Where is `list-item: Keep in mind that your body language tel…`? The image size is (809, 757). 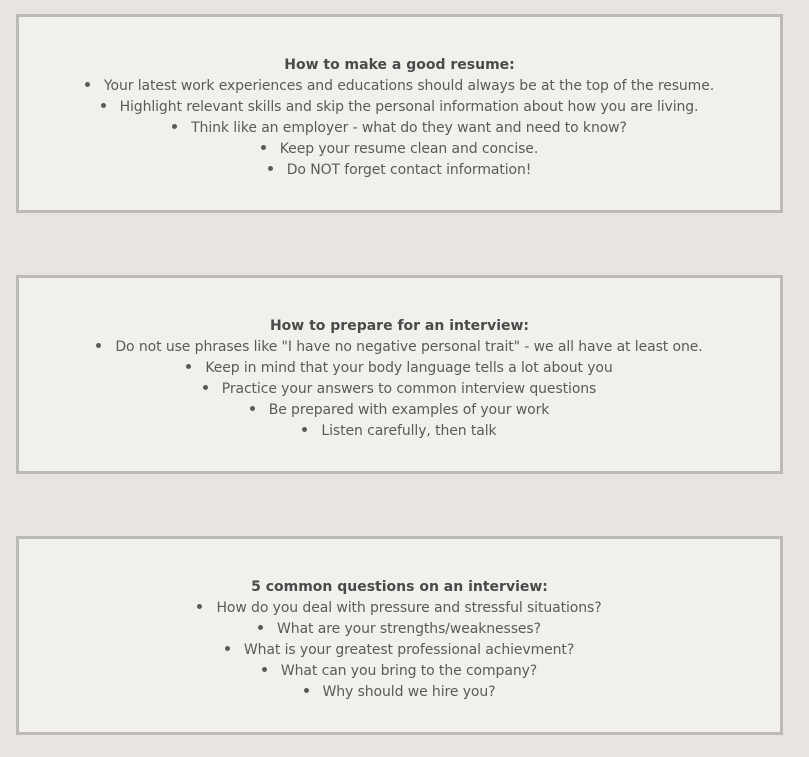
list-item: Keep in mind that your body language tel… is located at coordinates (399, 368).